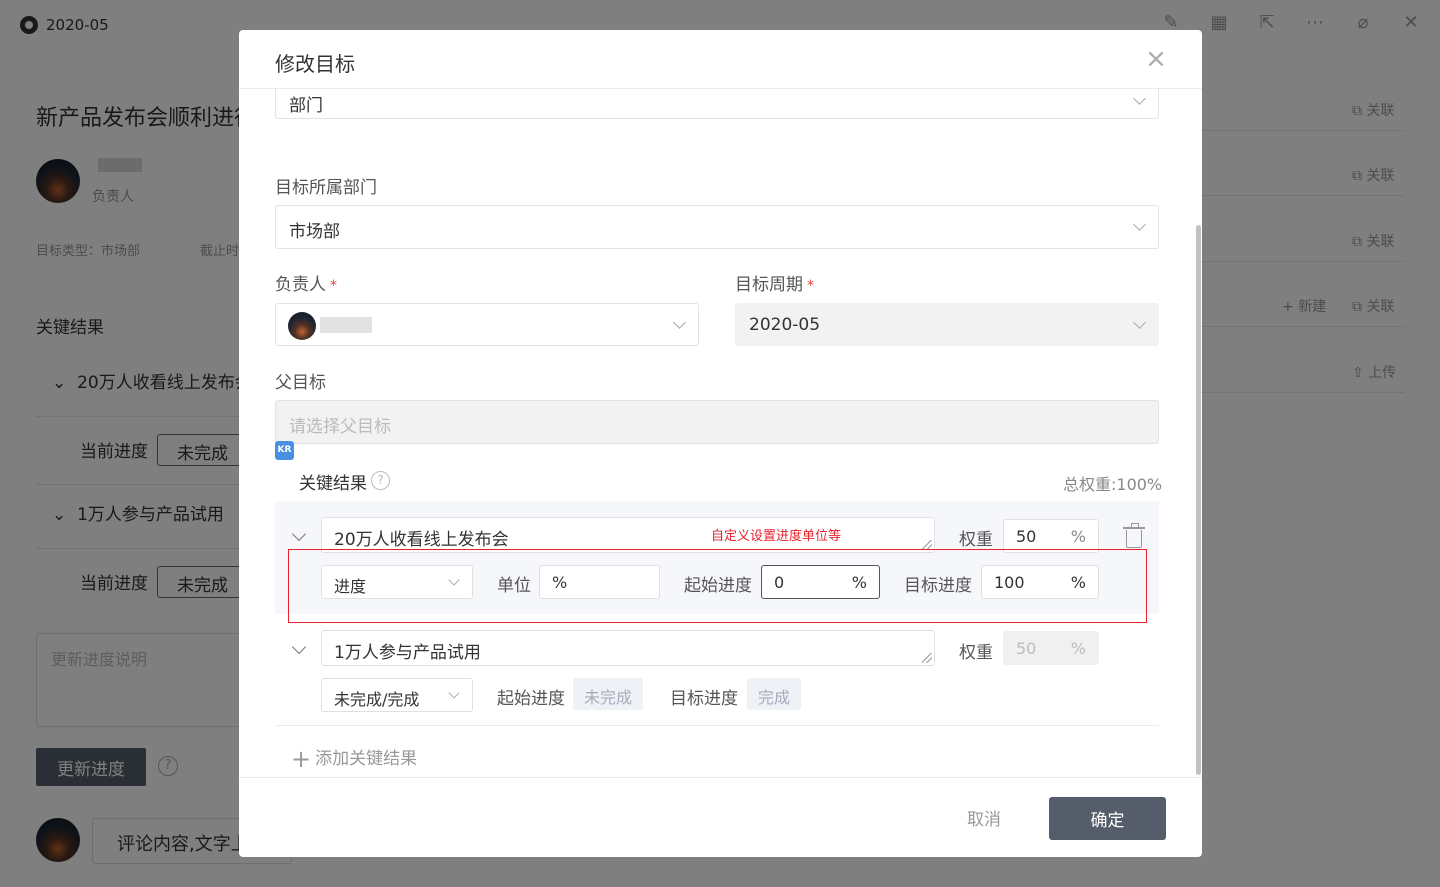 This screenshot has width=1440, height=887. What do you see at coordinates (300, 383) in the screenshot?
I see `parent-objective-label: 父目标` at bounding box center [300, 383].